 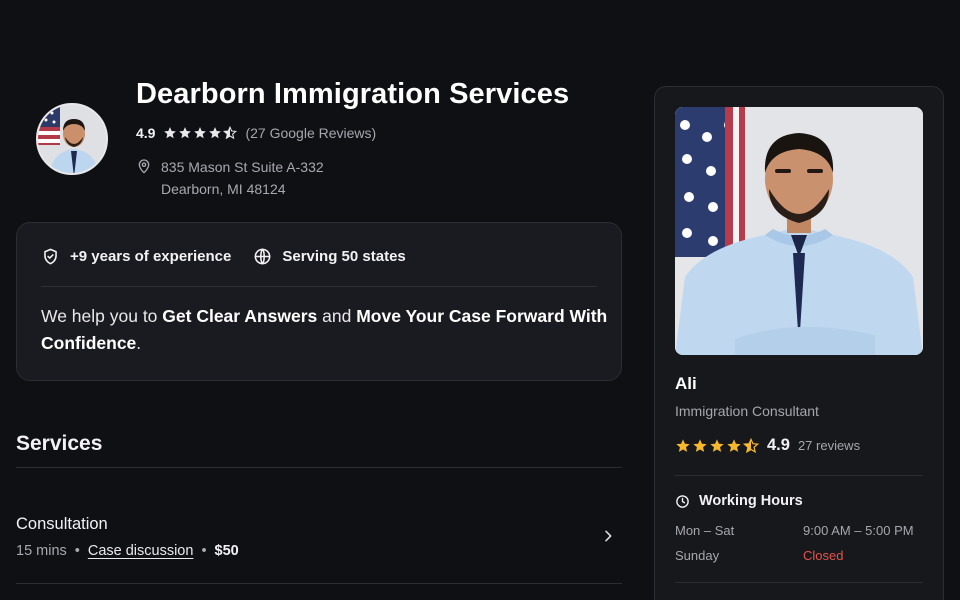 I want to click on consultant-photo, so click(x=799, y=231).